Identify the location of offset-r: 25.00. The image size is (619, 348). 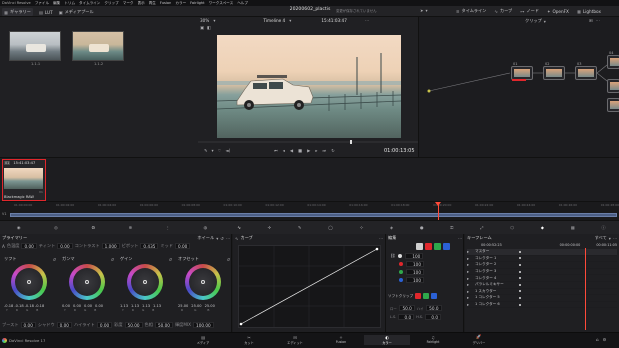
(183, 306).